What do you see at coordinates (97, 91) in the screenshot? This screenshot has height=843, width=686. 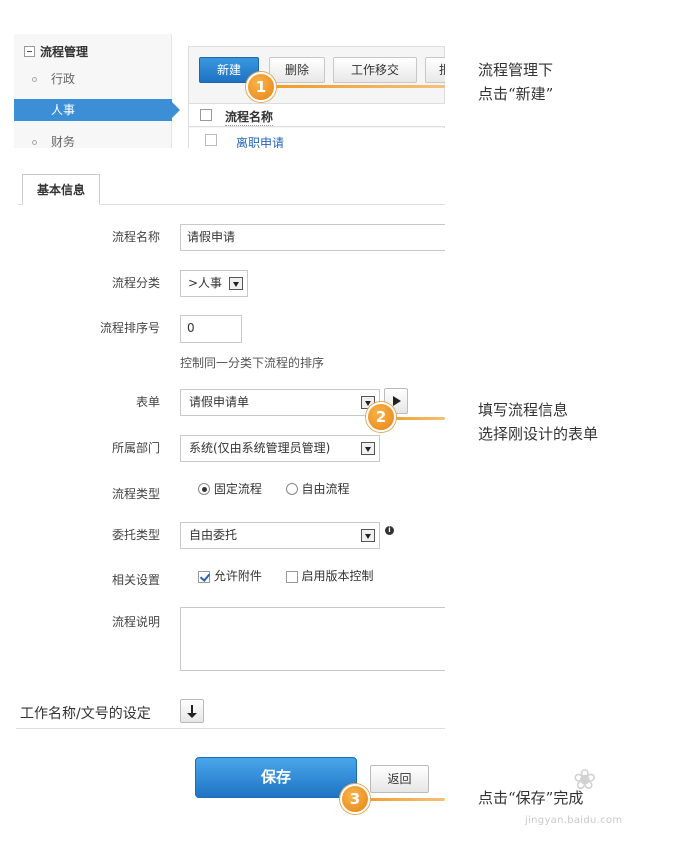 I see `sidebar: 流程管理 行政 人事 财务` at bounding box center [97, 91].